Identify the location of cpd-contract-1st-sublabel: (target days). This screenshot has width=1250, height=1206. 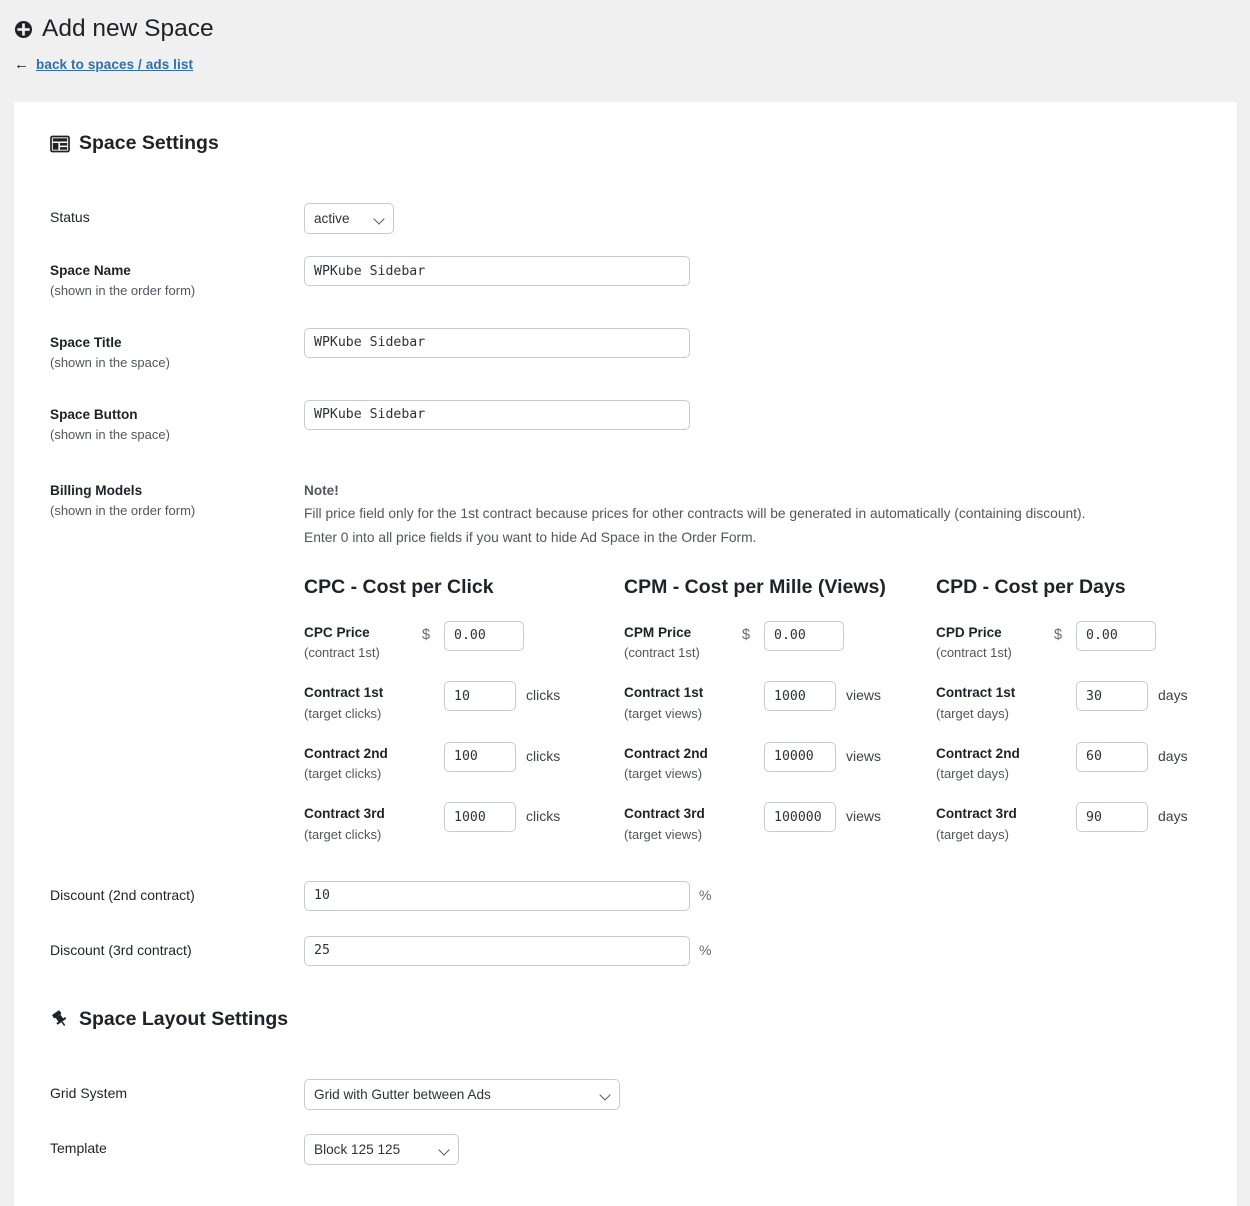
(972, 713).